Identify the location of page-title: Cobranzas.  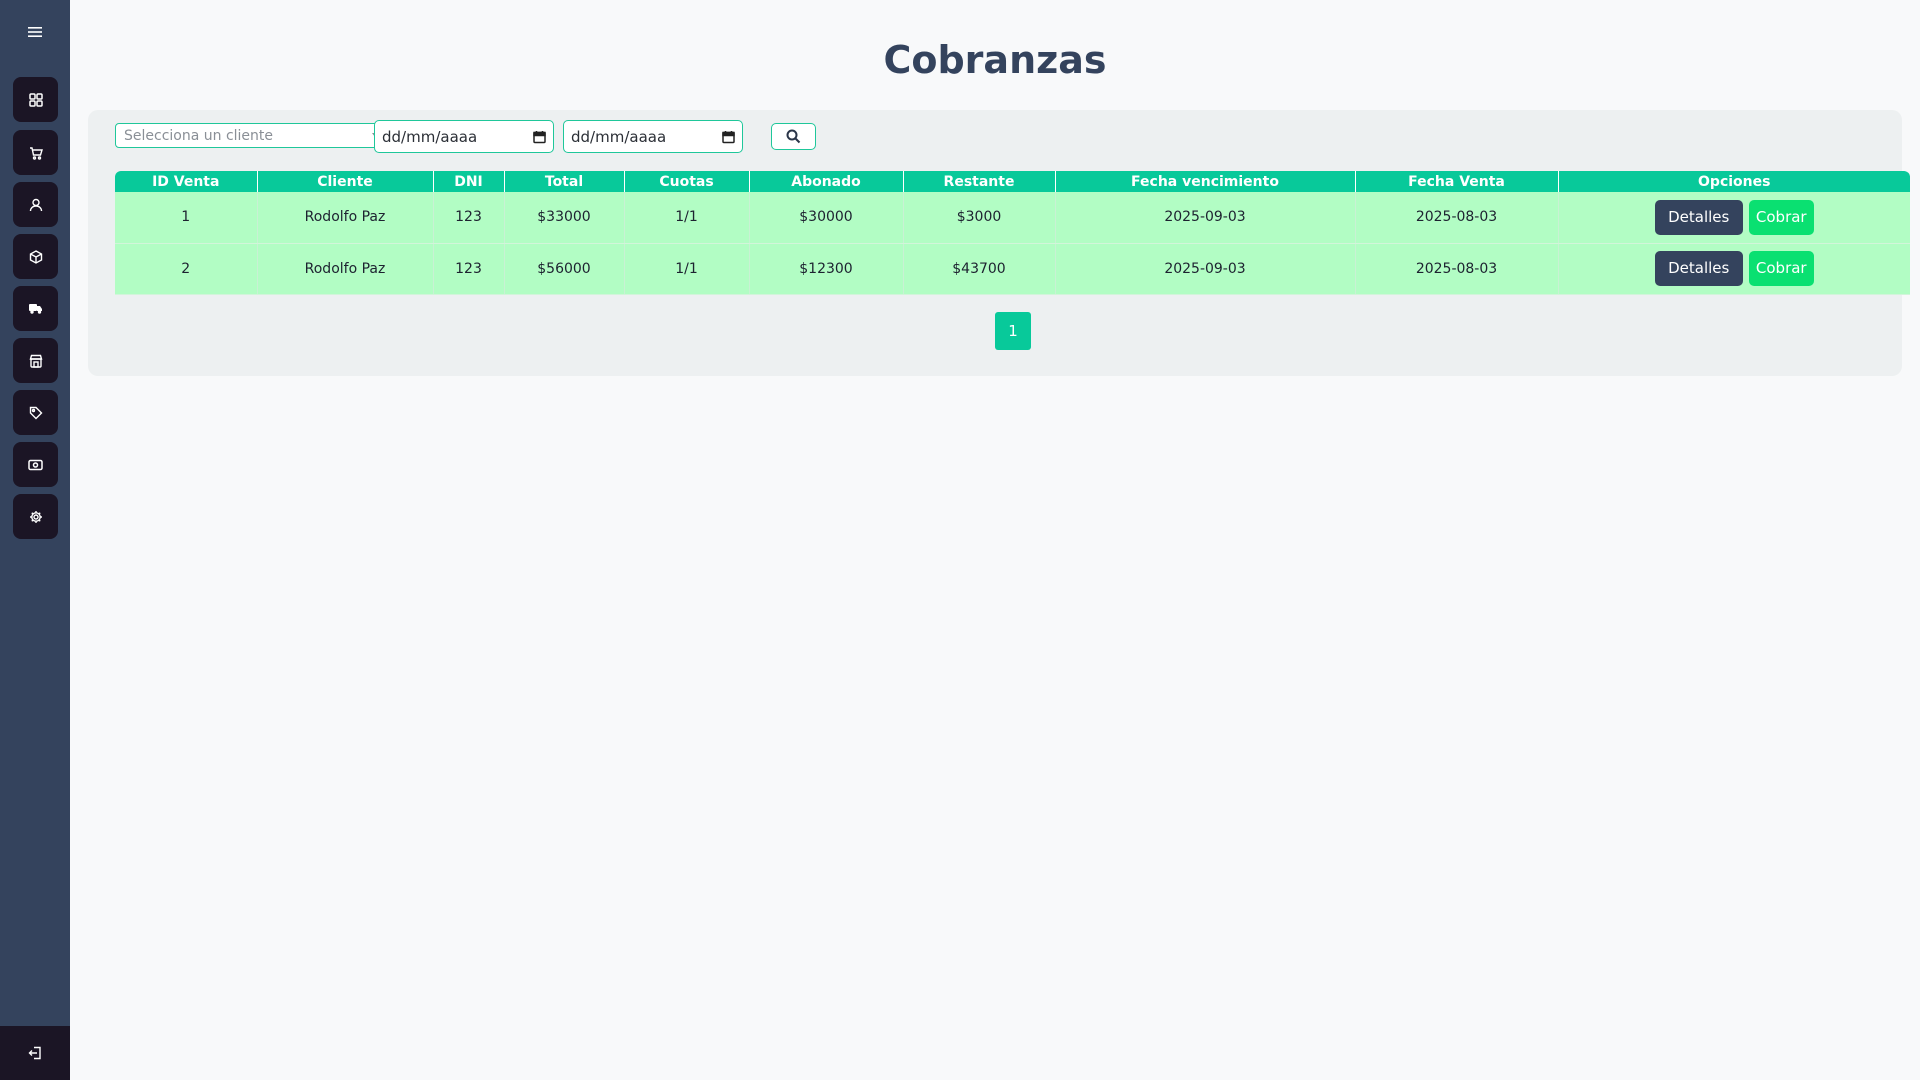
(995, 60).